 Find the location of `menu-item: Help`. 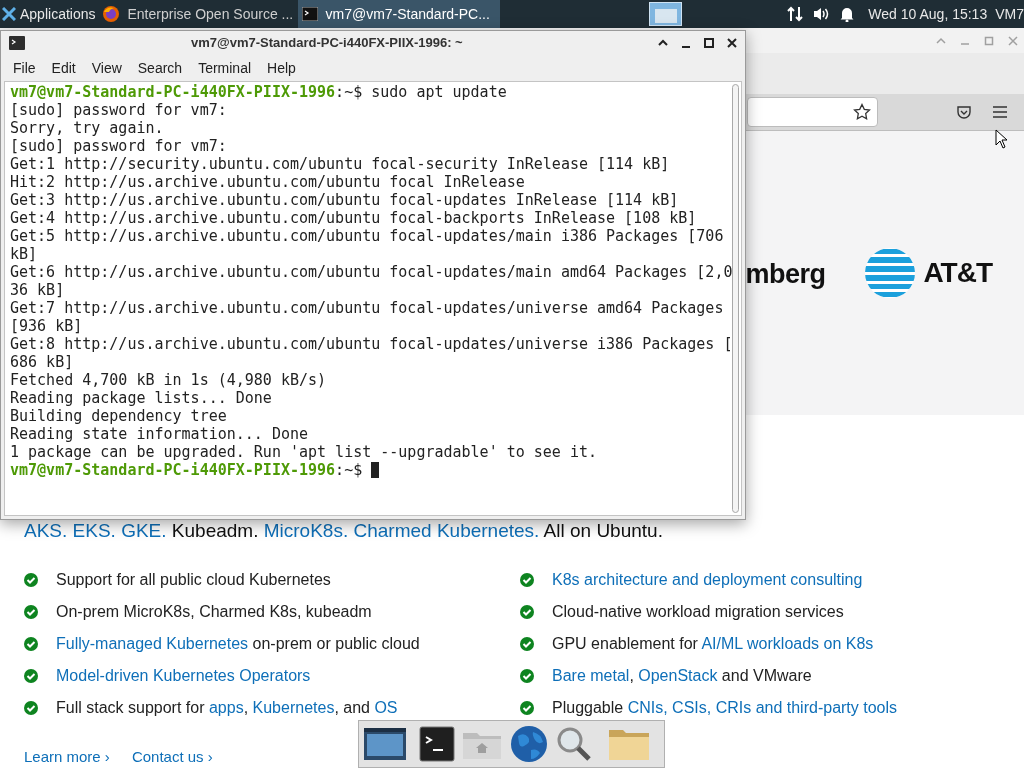

menu-item: Help is located at coordinates (281, 68).